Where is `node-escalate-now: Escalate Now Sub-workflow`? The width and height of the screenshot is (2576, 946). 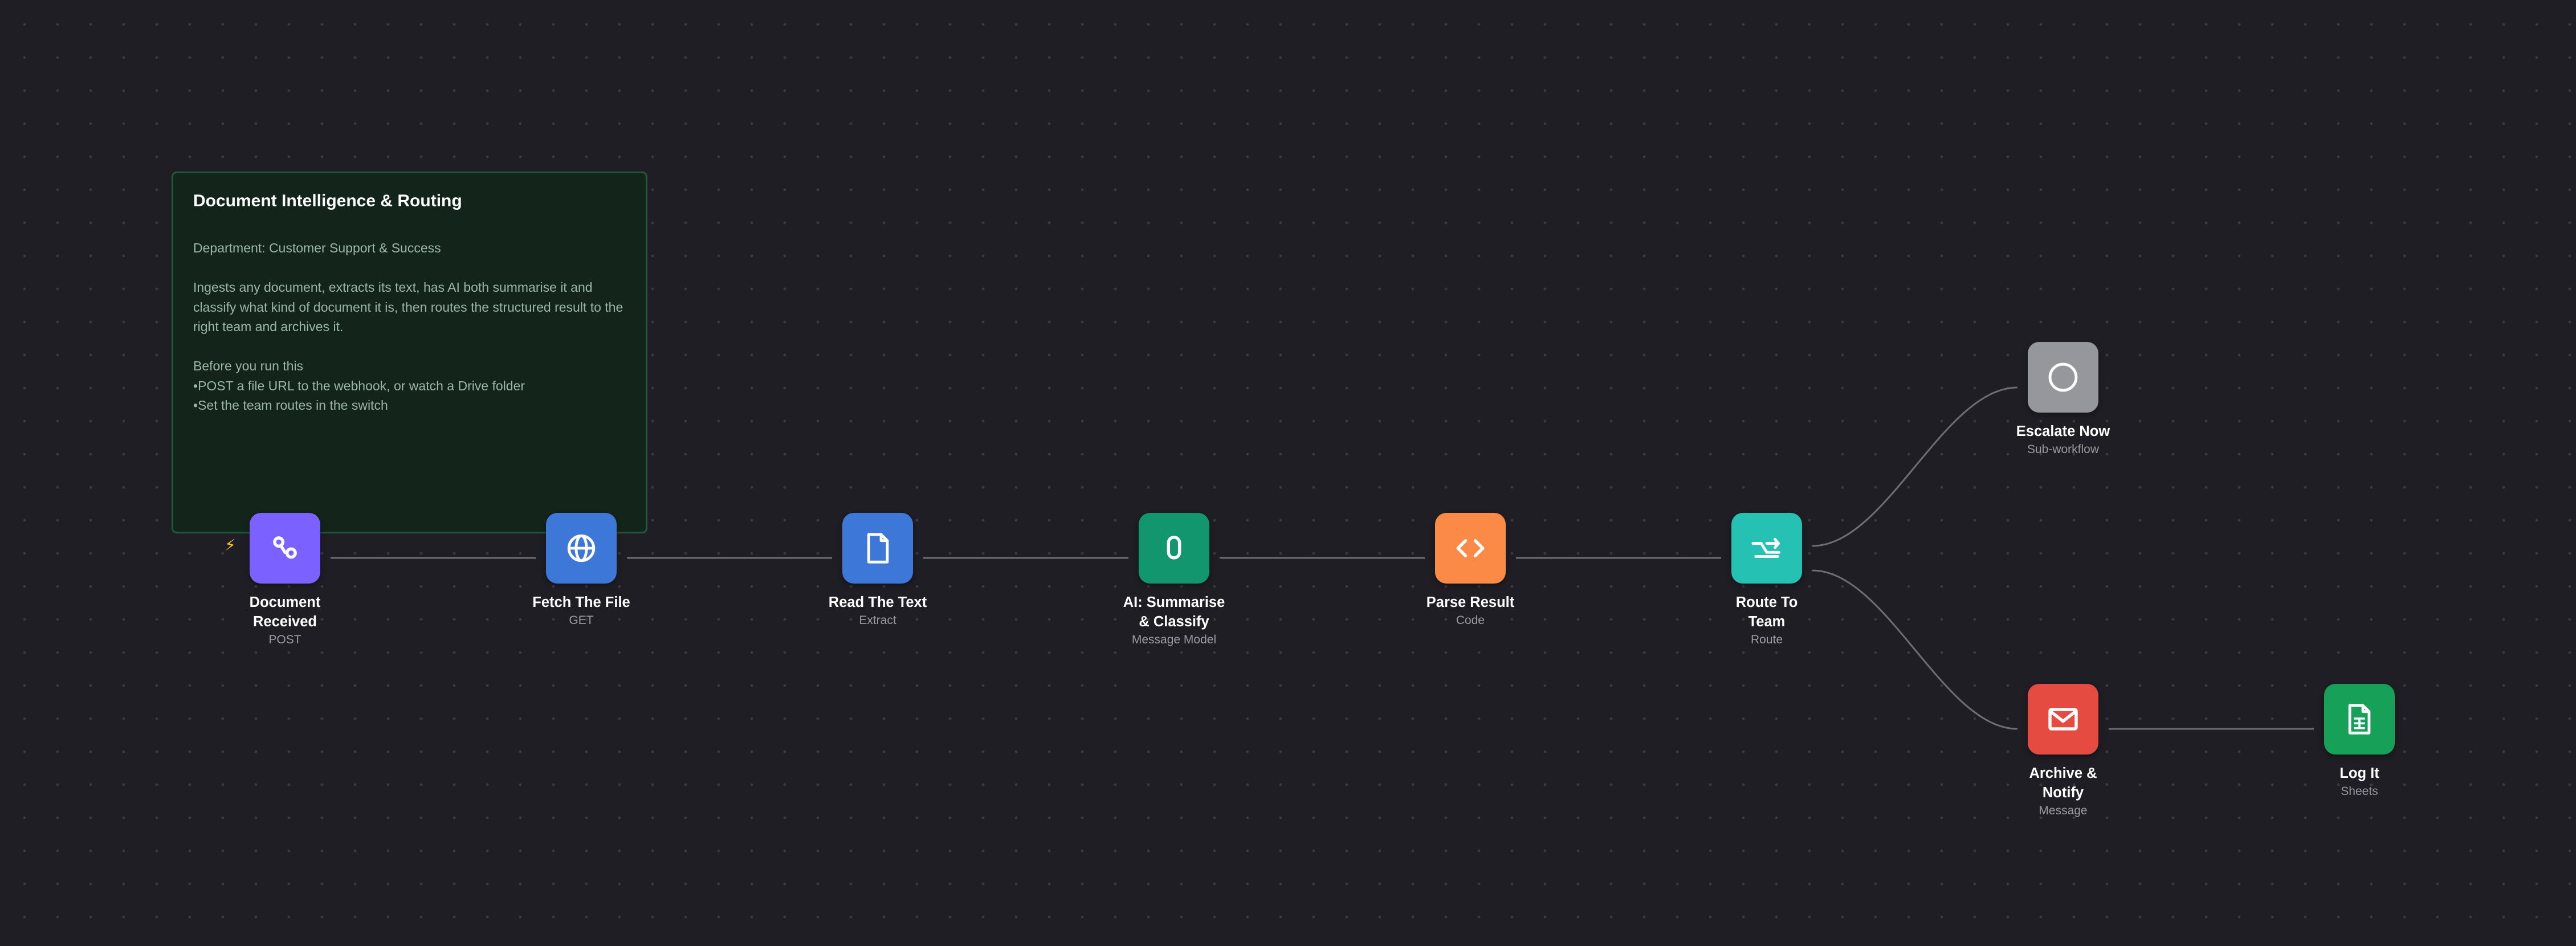
node-escalate-now: Escalate Now Sub-workflow is located at coordinates (2063, 400).